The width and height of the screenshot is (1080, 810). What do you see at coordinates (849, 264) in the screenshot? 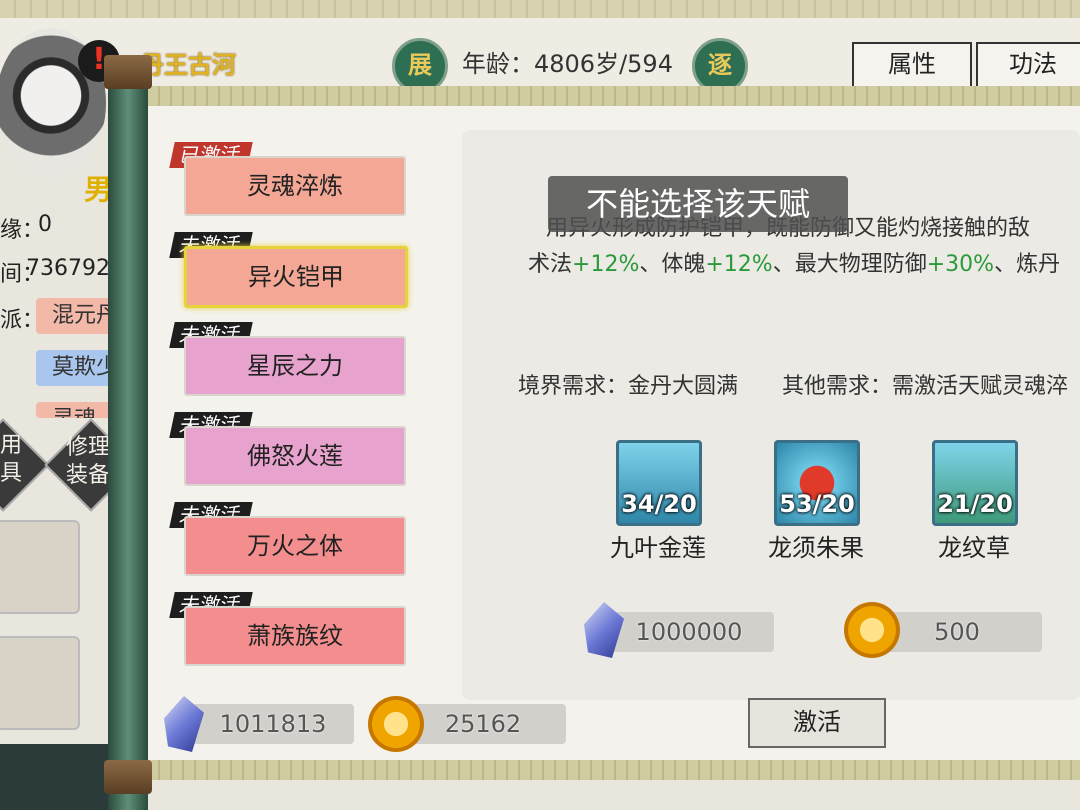
I see `desc-text: 、最大物理防御` at bounding box center [849, 264].